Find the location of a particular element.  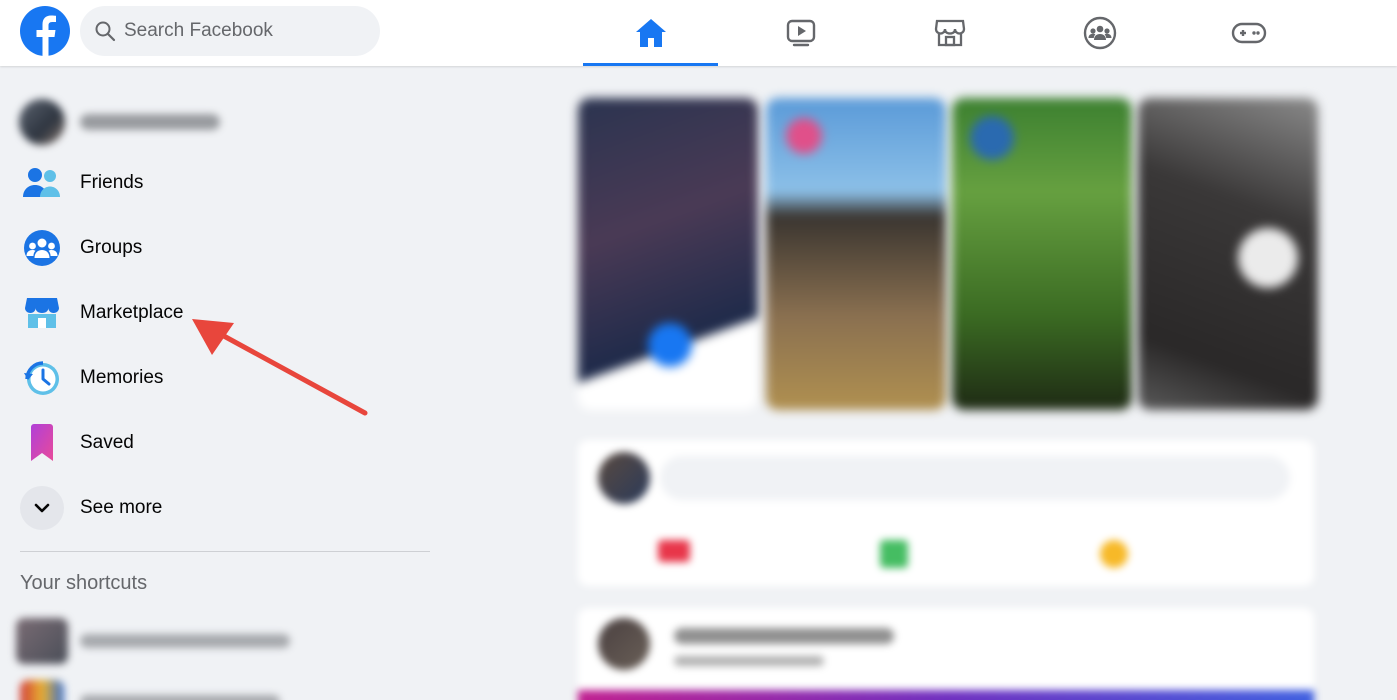

sidebar-item-label: Groups is located at coordinates (111, 247).